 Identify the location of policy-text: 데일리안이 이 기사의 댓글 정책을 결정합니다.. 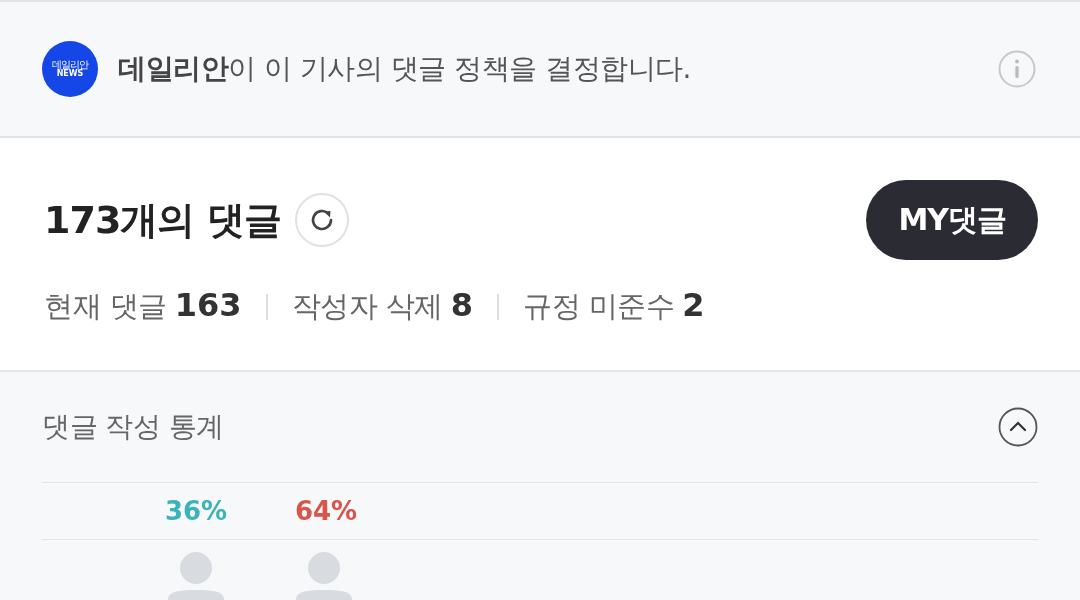
(405, 69).